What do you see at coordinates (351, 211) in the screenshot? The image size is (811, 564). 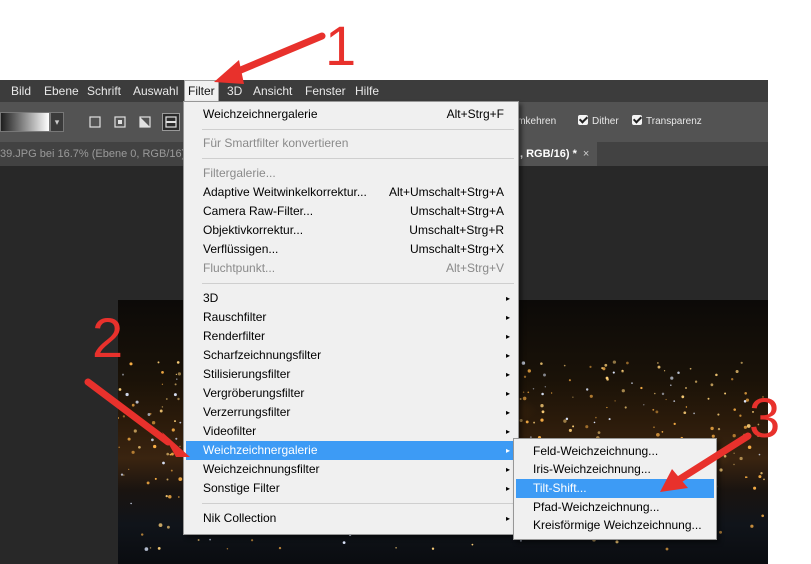 I see `menu-item-camera-raw: Camera Raw-Filter... Umschalt+Strg+A` at bounding box center [351, 211].